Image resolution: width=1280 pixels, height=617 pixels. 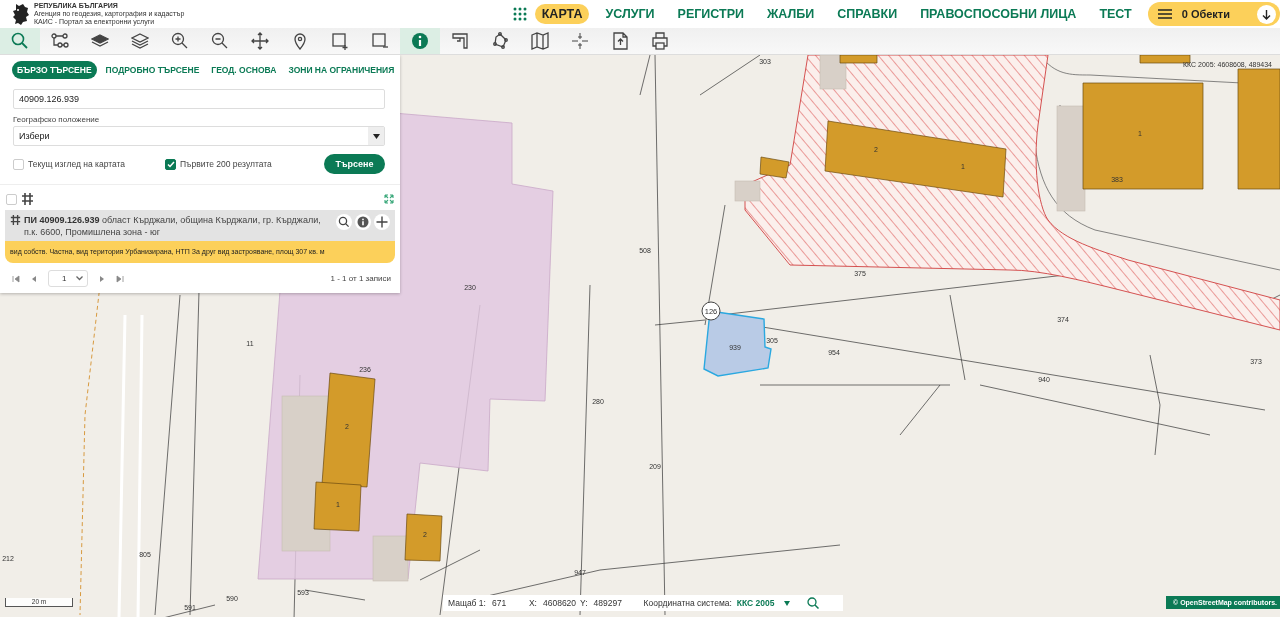 I want to click on search-tab: ПОДРОБНО ТЪРСЕНЕ, so click(x=152, y=70).